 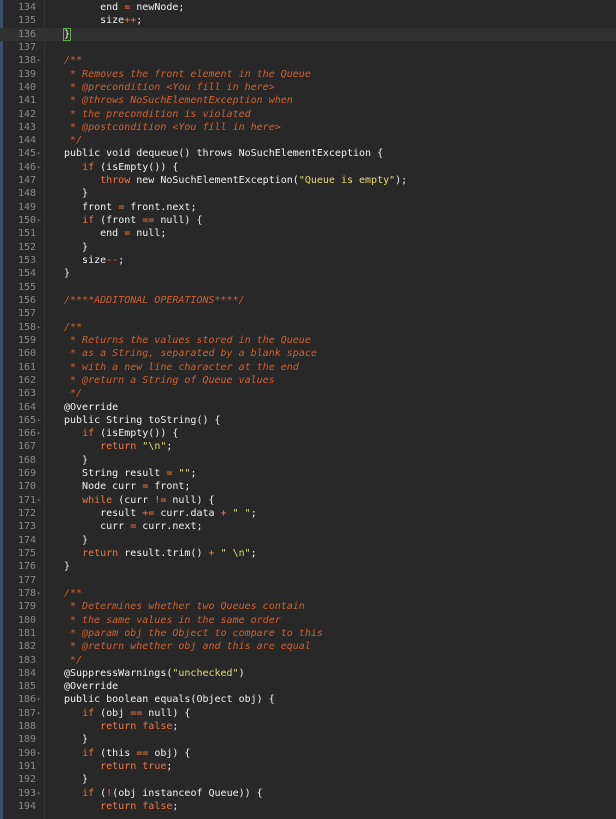 What do you see at coordinates (178, 100) in the screenshot?
I see `code-text: * @throws NoSuchElementException when` at bounding box center [178, 100].